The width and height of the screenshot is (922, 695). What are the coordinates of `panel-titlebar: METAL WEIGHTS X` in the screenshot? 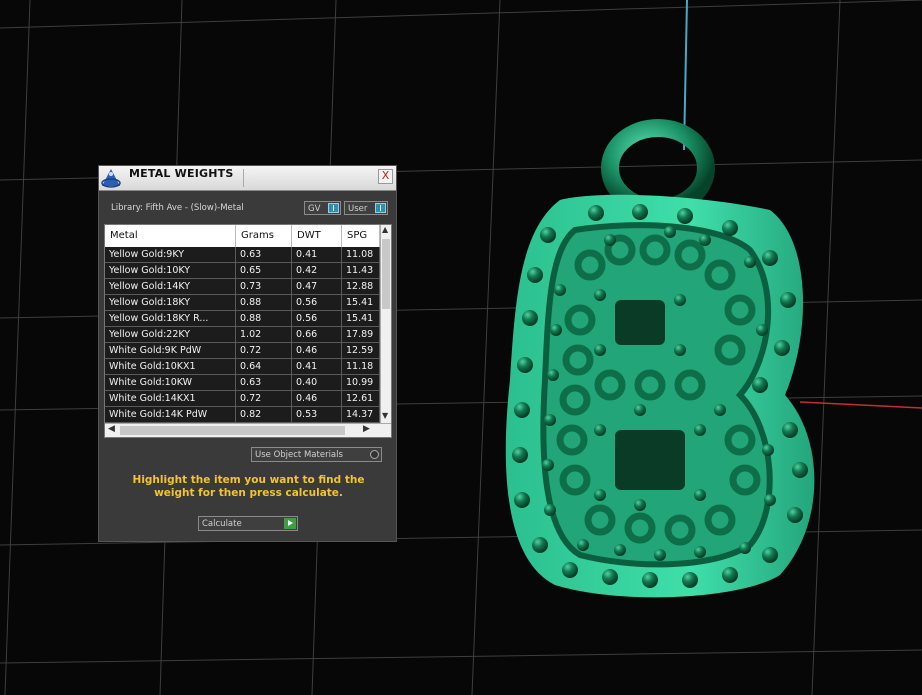 It's located at (247, 178).